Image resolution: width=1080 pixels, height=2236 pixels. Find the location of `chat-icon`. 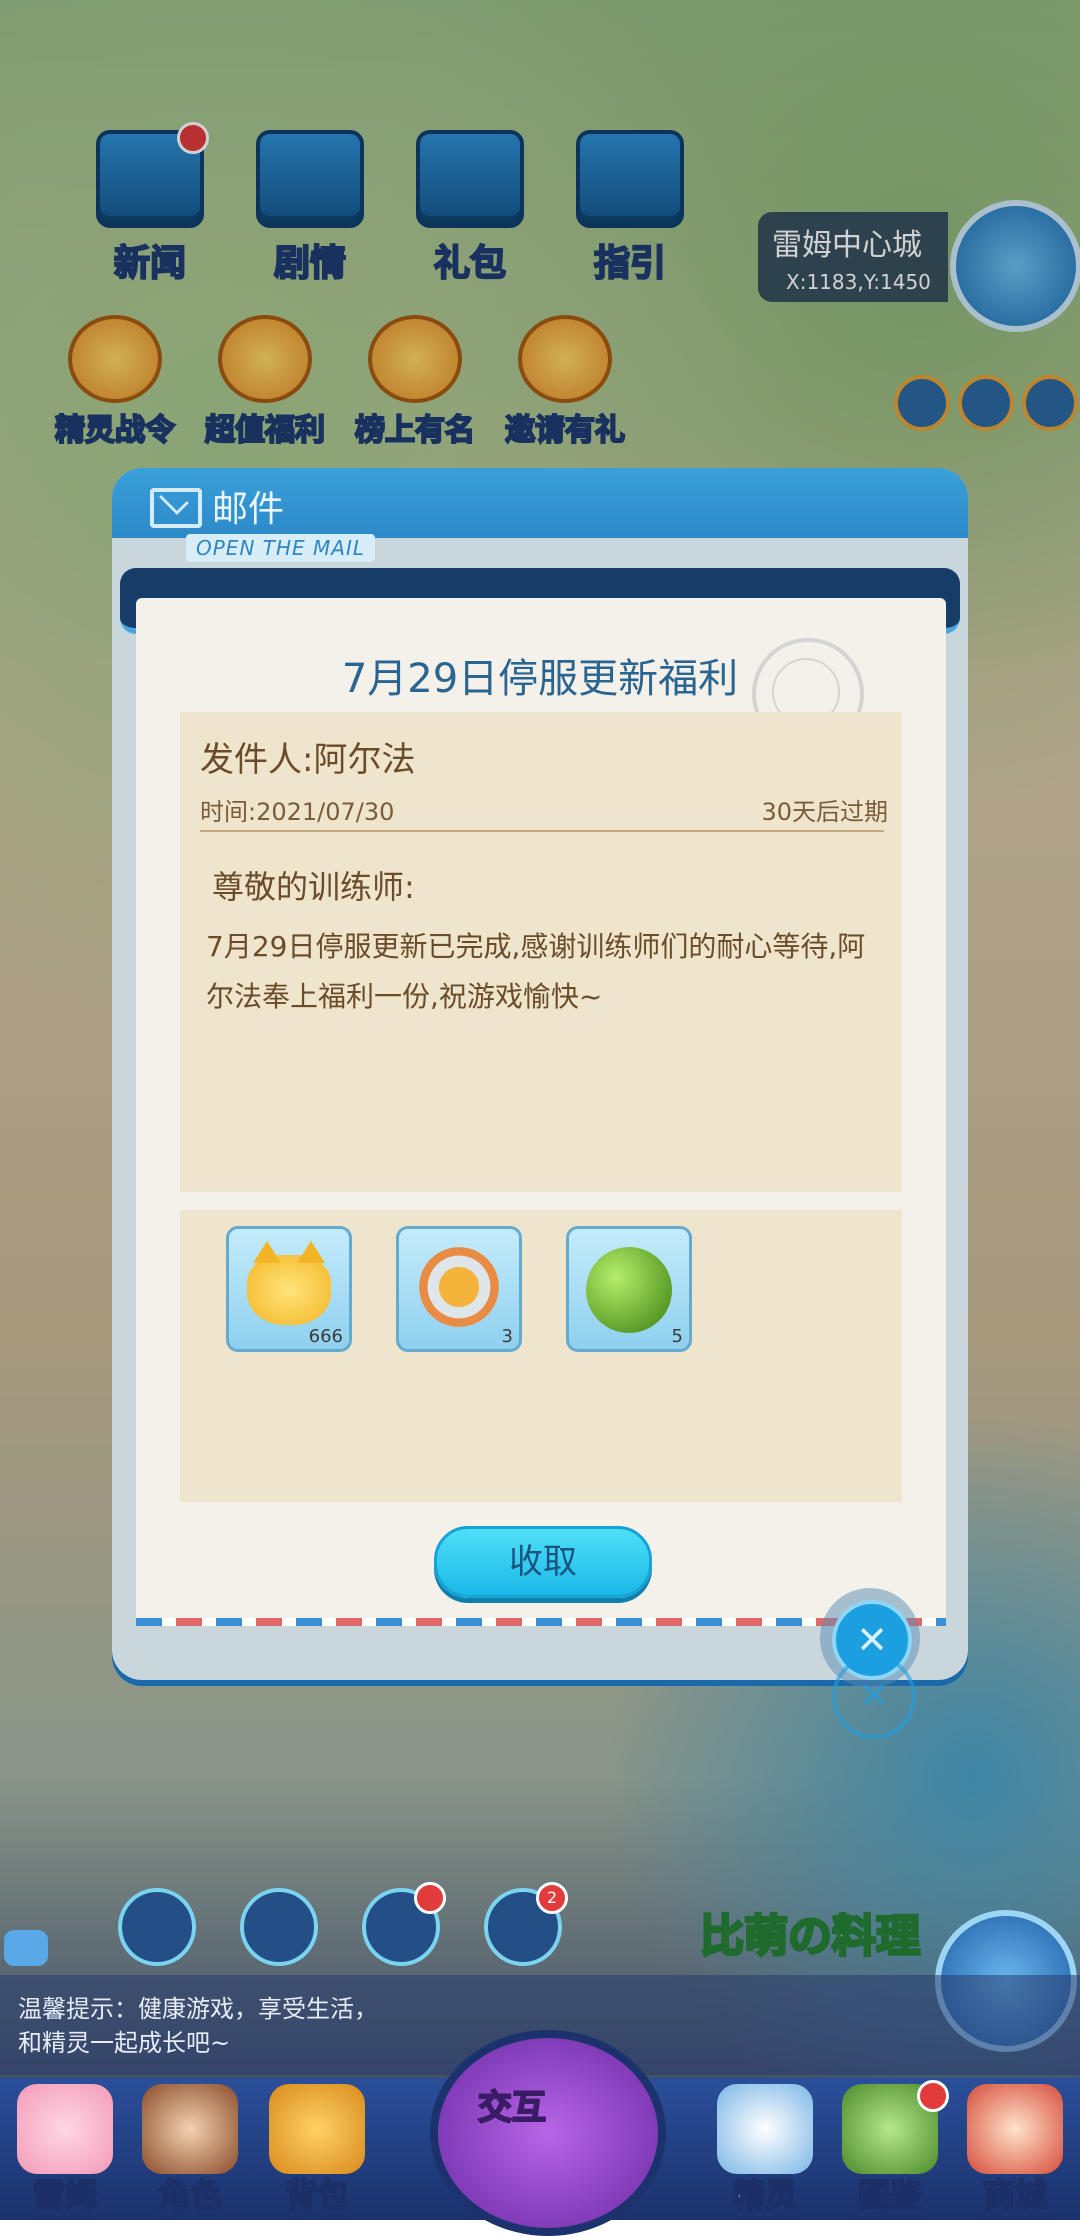

chat-icon is located at coordinates (26, 1948).